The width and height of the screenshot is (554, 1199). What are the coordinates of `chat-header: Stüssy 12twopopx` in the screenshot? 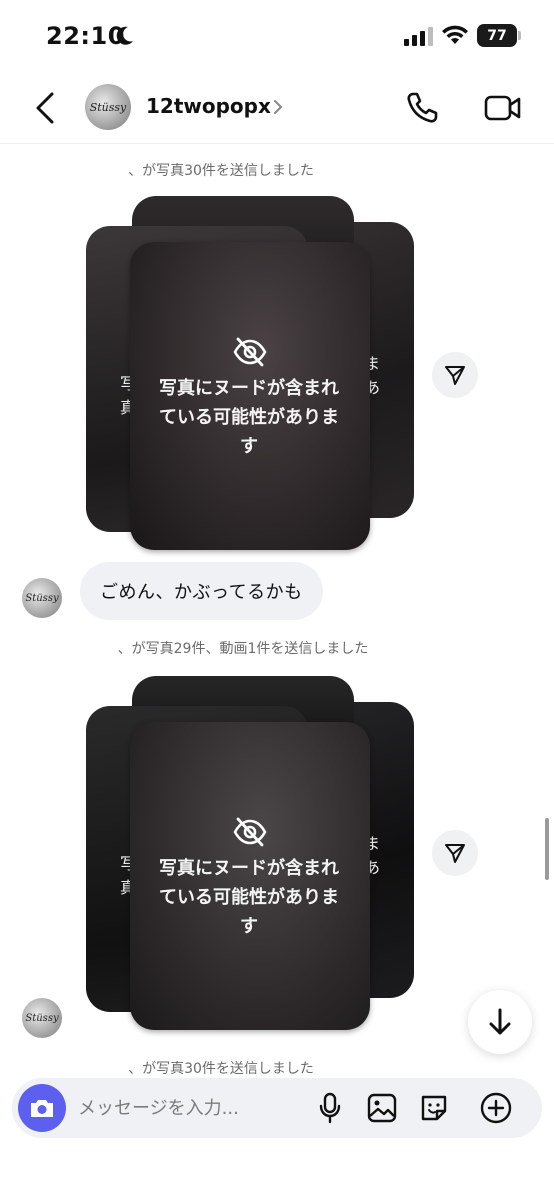 It's located at (277, 109).